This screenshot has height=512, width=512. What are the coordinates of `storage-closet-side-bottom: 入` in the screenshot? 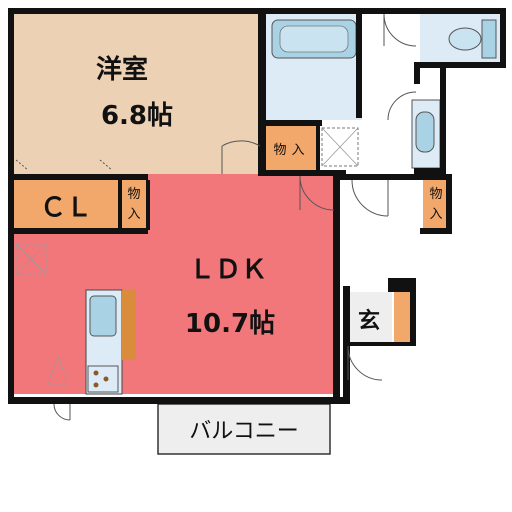 It's located at (133, 214).